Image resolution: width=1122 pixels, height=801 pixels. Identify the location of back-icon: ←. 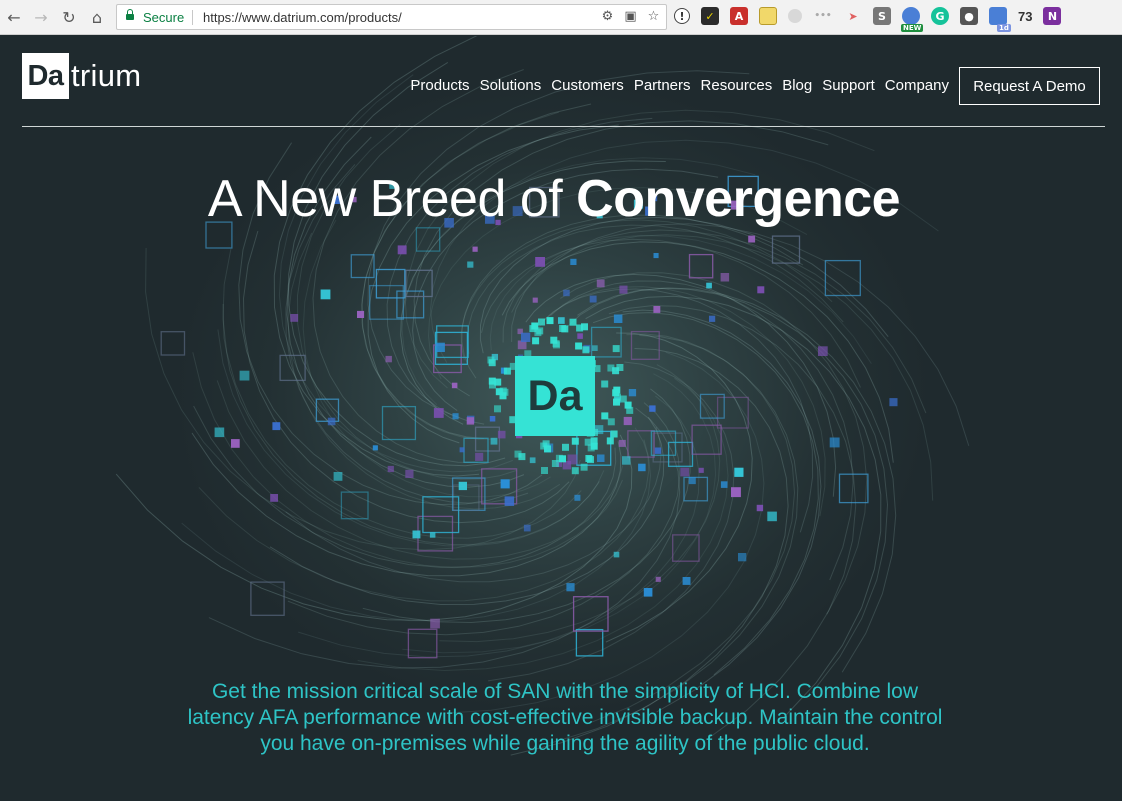
(14, 17).